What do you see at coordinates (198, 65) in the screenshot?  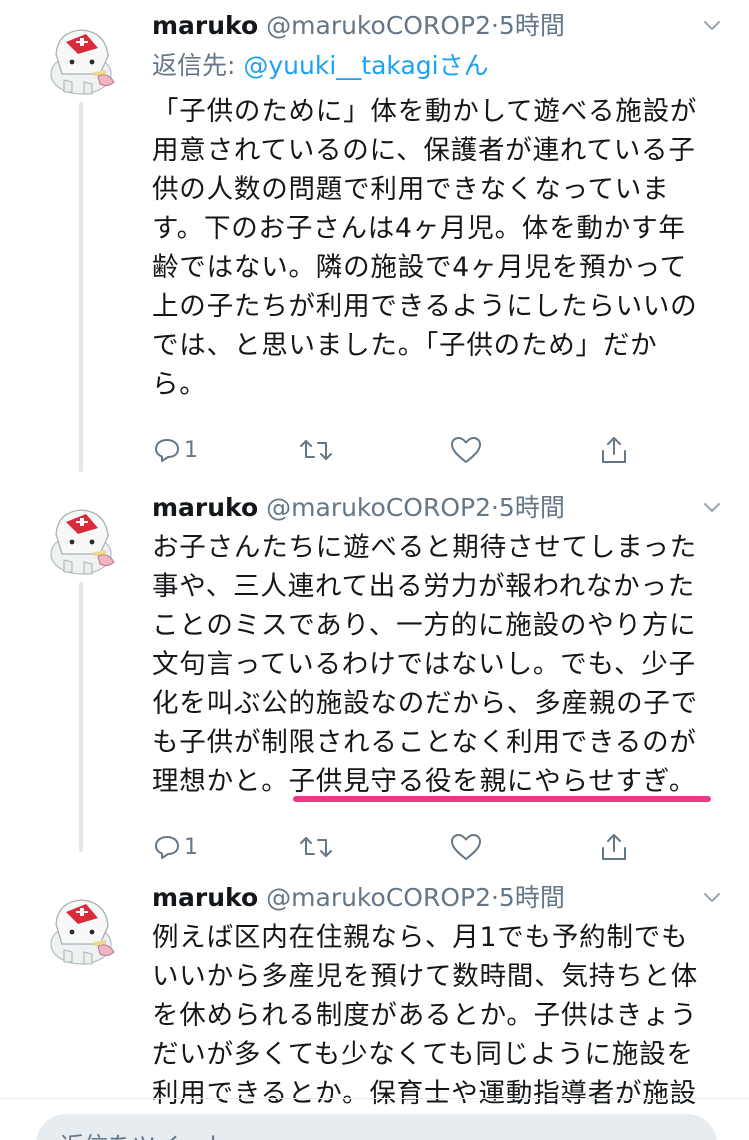 I see `reply-to-label: 返信先:` at bounding box center [198, 65].